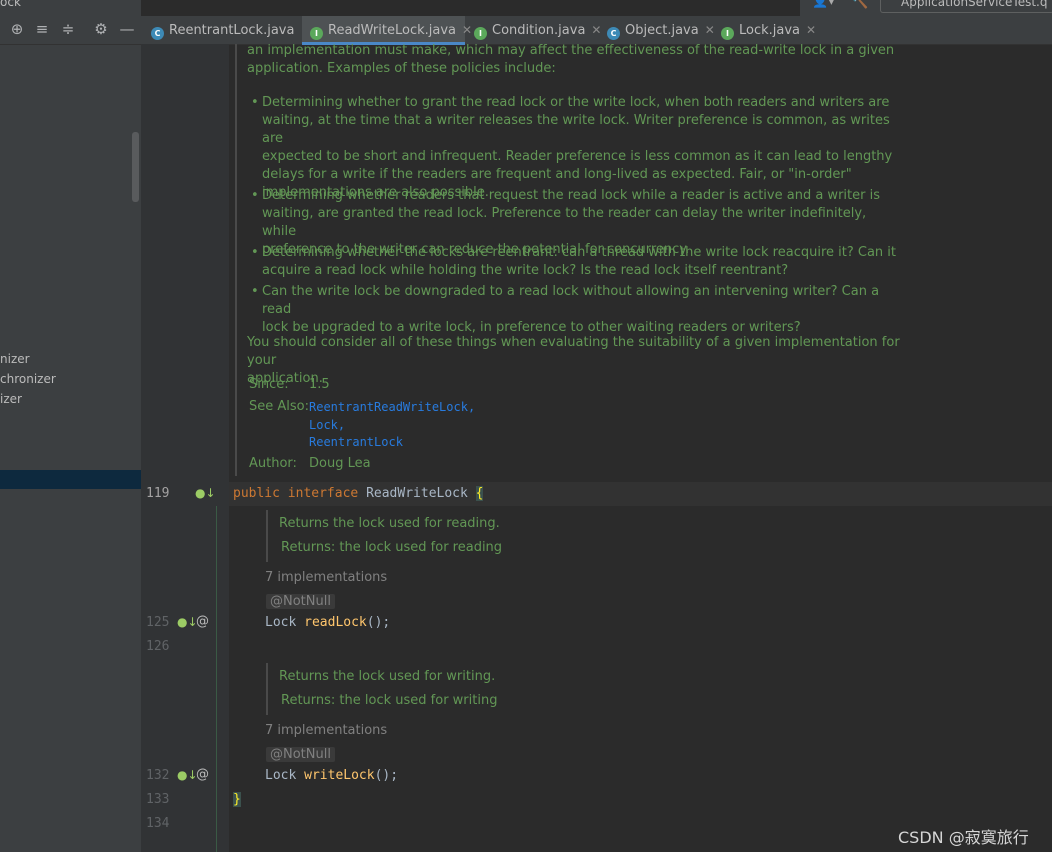 This screenshot has height=852, width=1052. Describe the element at coordinates (386, 775) in the screenshot. I see `method-tail: ();` at that location.